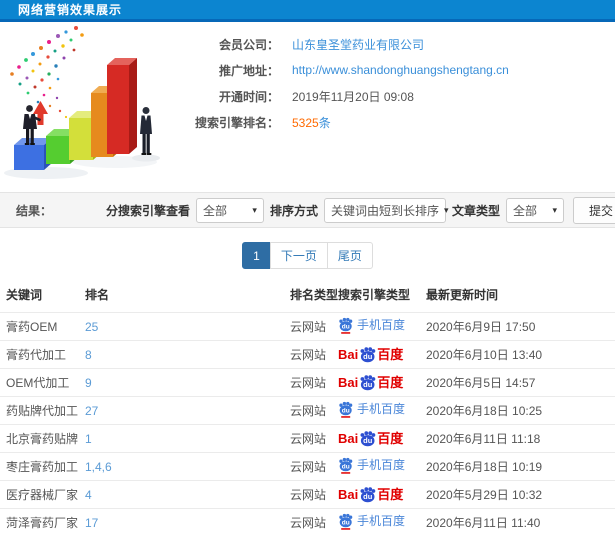 Image resolution: width=615 pixels, height=537 pixels. Describe the element at coordinates (405, 122) in the screenshot. I see `ranking-count-row: 搜索引擎排名： 5325条` at that location.